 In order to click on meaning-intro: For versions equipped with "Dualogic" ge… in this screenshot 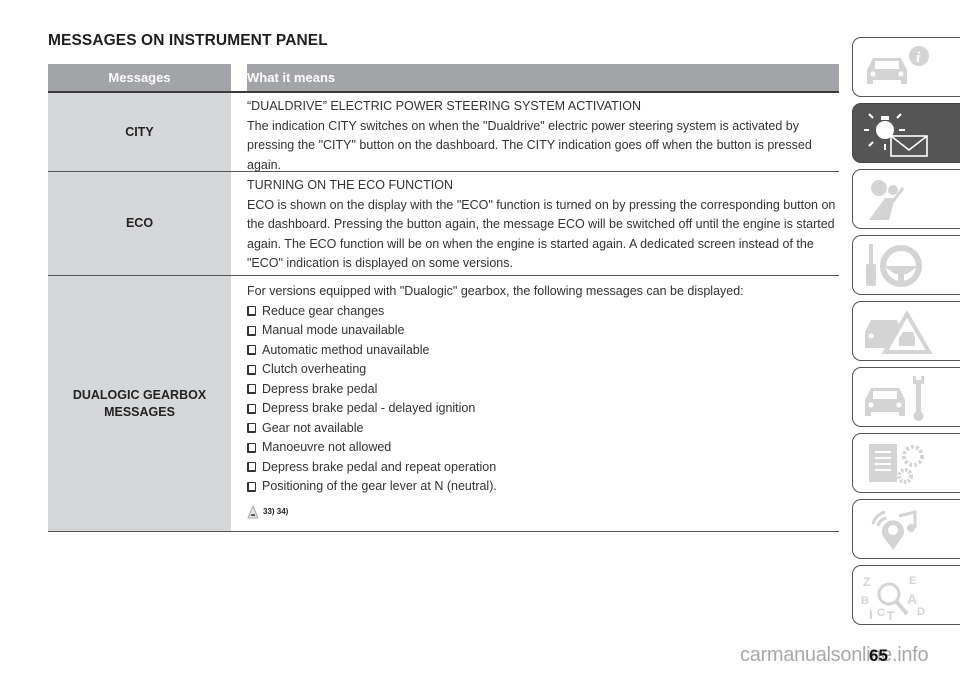, I will do `click(495, 291)`.